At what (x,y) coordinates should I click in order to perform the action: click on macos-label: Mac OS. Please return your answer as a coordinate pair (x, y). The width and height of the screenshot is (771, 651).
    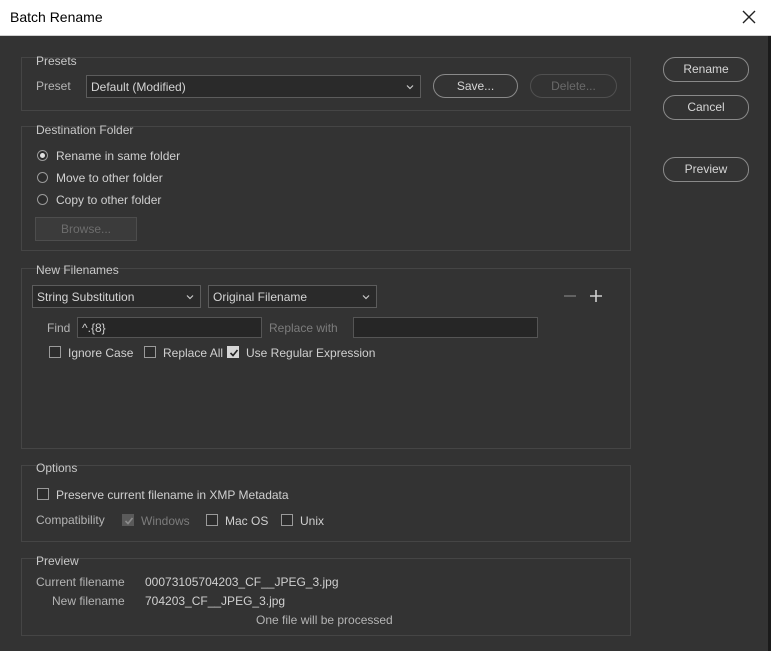
    Looking at the image, I should click on (247, 521).